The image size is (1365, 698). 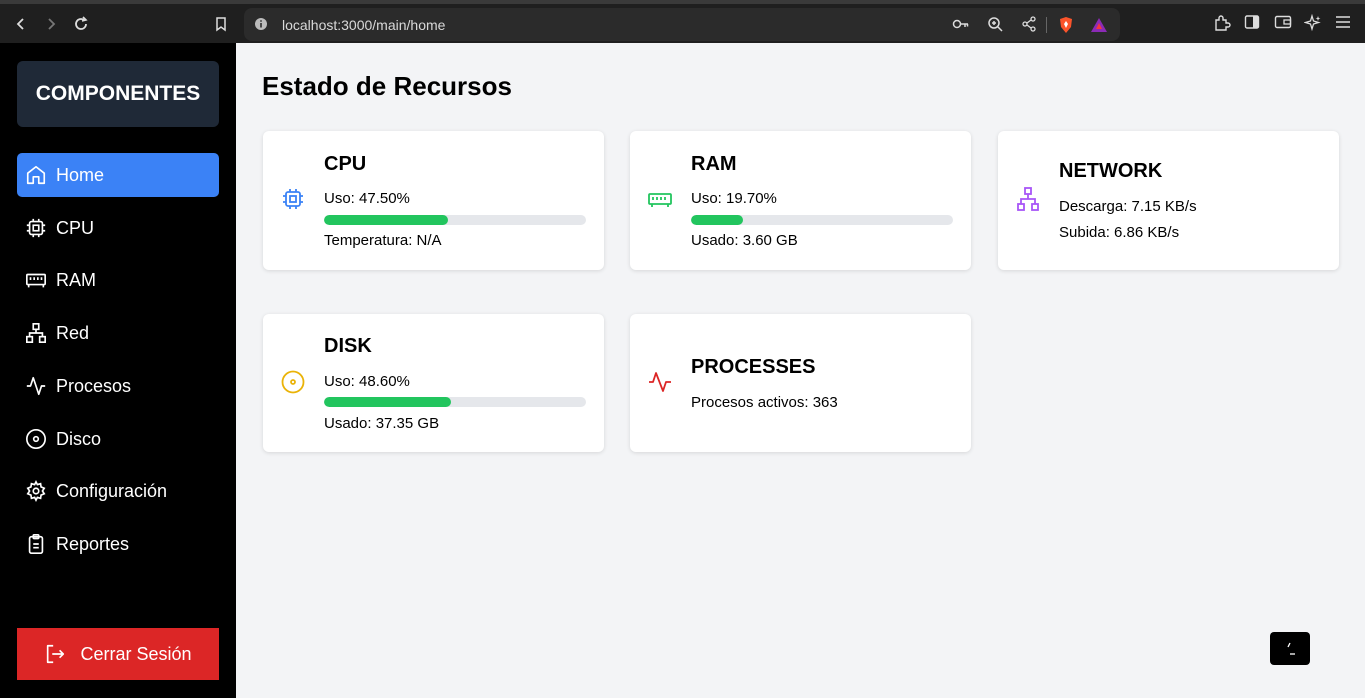 What do you see at coordinates (744, 240) in the screenshot?
I see `ram-used-text: Usado: 3.60 GB` at bounding box center [744, 240].